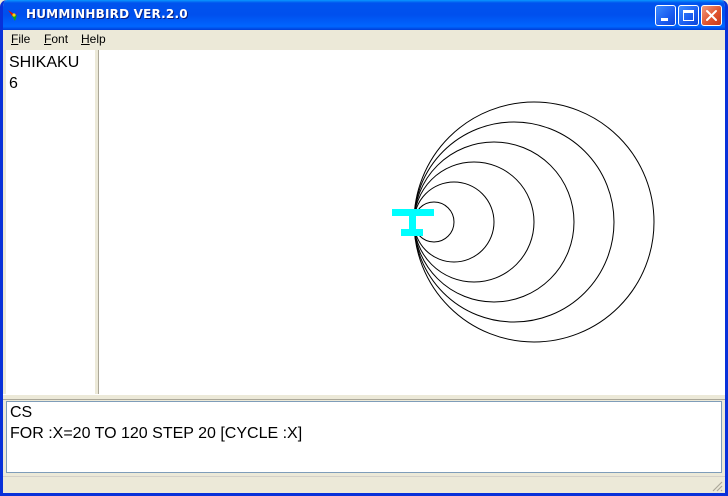 Image resolution: width=728 pixels, height=496 pixels. What do you see at coordinates (13, 84) in the screenshot?
I see `procedure-value: 6` at bounding box center [13, 84].